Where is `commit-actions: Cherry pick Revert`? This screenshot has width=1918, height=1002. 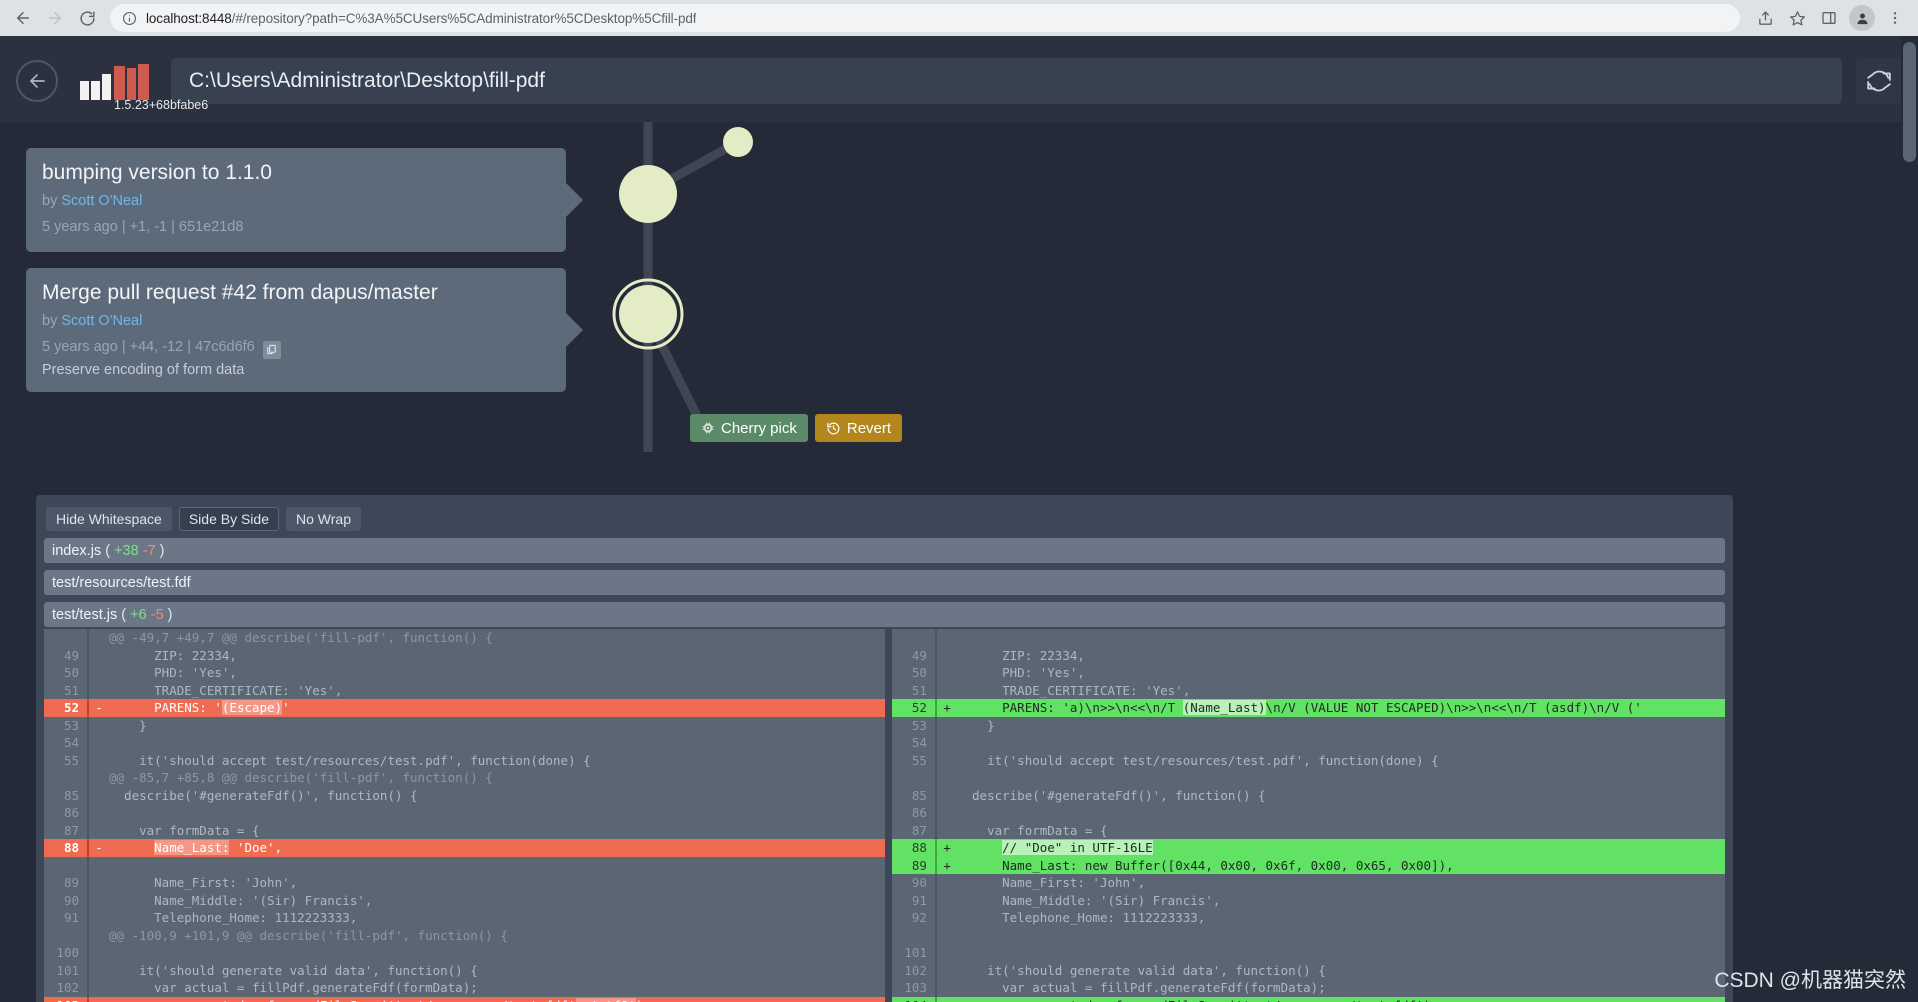
commit-actions: Cherry pick Revert is located at coordinates (796, 428).